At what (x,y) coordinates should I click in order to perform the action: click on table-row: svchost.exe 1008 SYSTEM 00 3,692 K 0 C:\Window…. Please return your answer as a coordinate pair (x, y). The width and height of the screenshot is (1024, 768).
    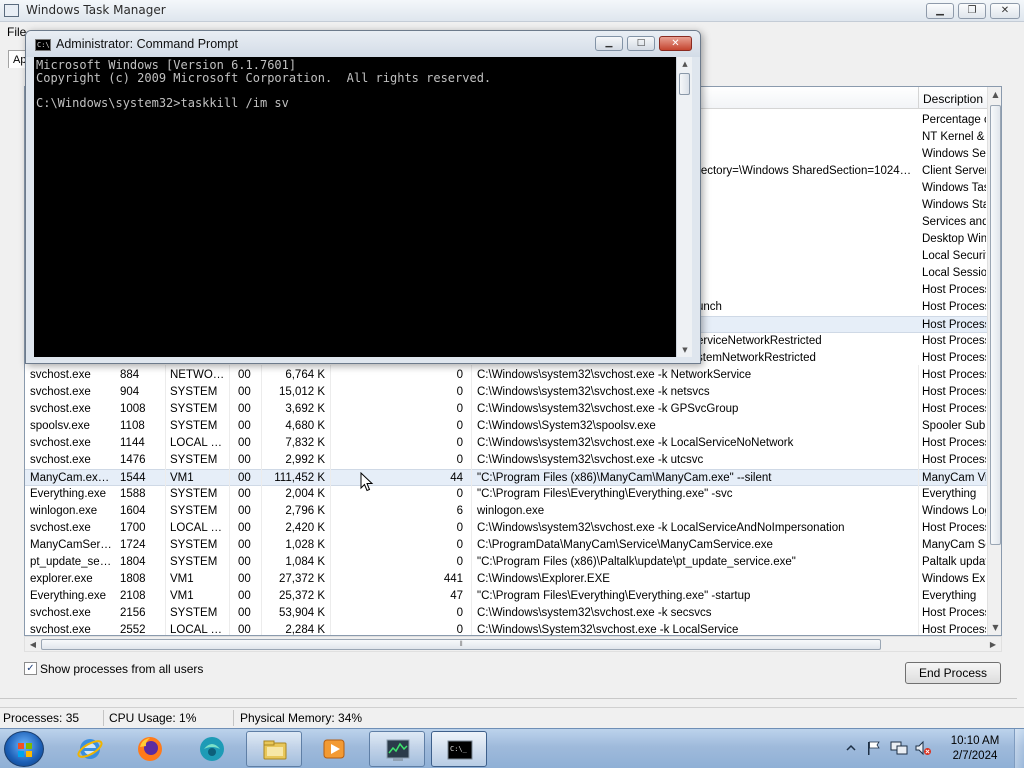
    Looking at the image, I should click on (506, 409).